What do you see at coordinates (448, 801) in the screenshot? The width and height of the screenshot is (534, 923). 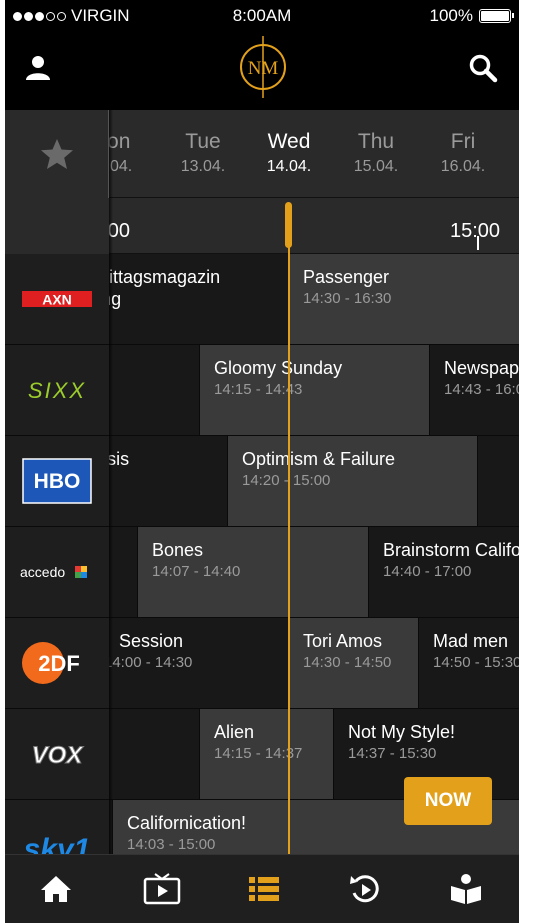 I see `now-button: NOW` at bounding box center [448, 801].